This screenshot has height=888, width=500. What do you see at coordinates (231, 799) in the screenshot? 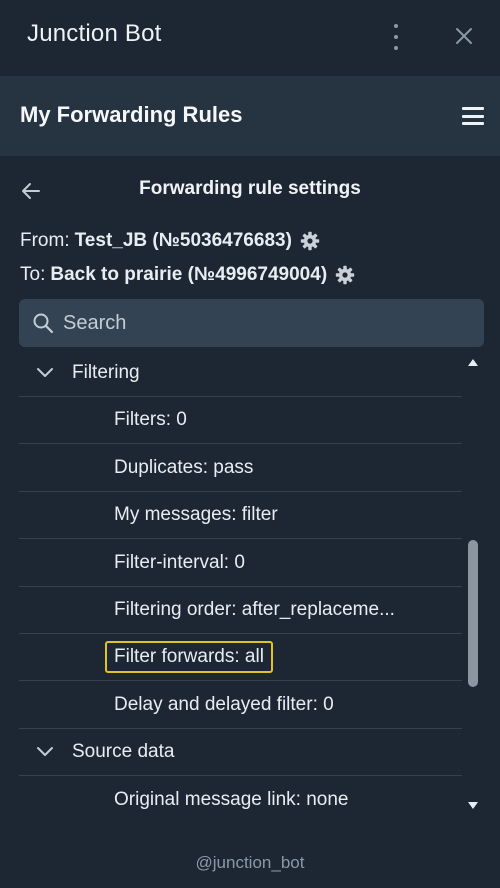
I see `item-label: Original message link: none` at bounding box center [231, 799].